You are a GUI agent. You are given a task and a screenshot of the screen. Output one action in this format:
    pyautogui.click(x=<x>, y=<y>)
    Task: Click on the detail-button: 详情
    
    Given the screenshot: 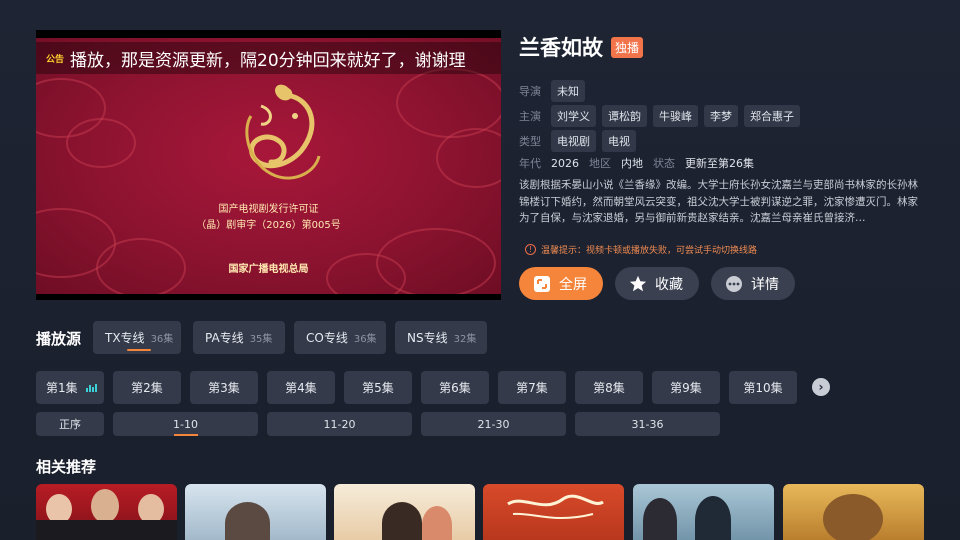 What is the action you would take?
    pyautogui.click(x=753, y=283)
    